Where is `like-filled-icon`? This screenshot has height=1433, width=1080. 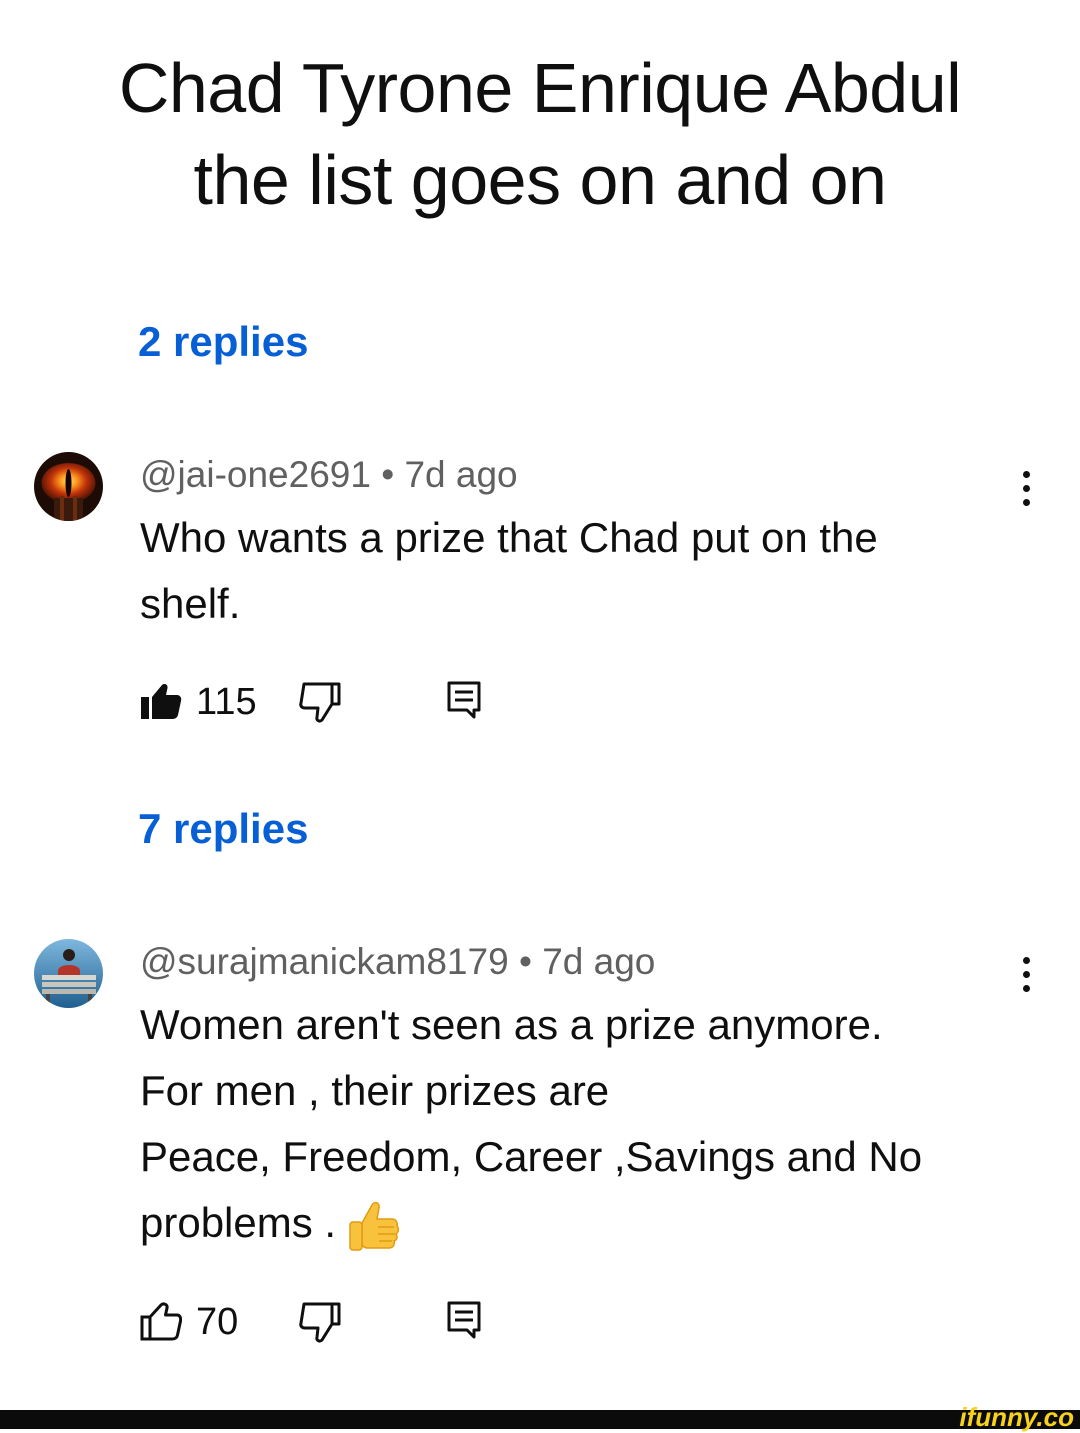 like-filled-icon is located at coordinates (161, 701).